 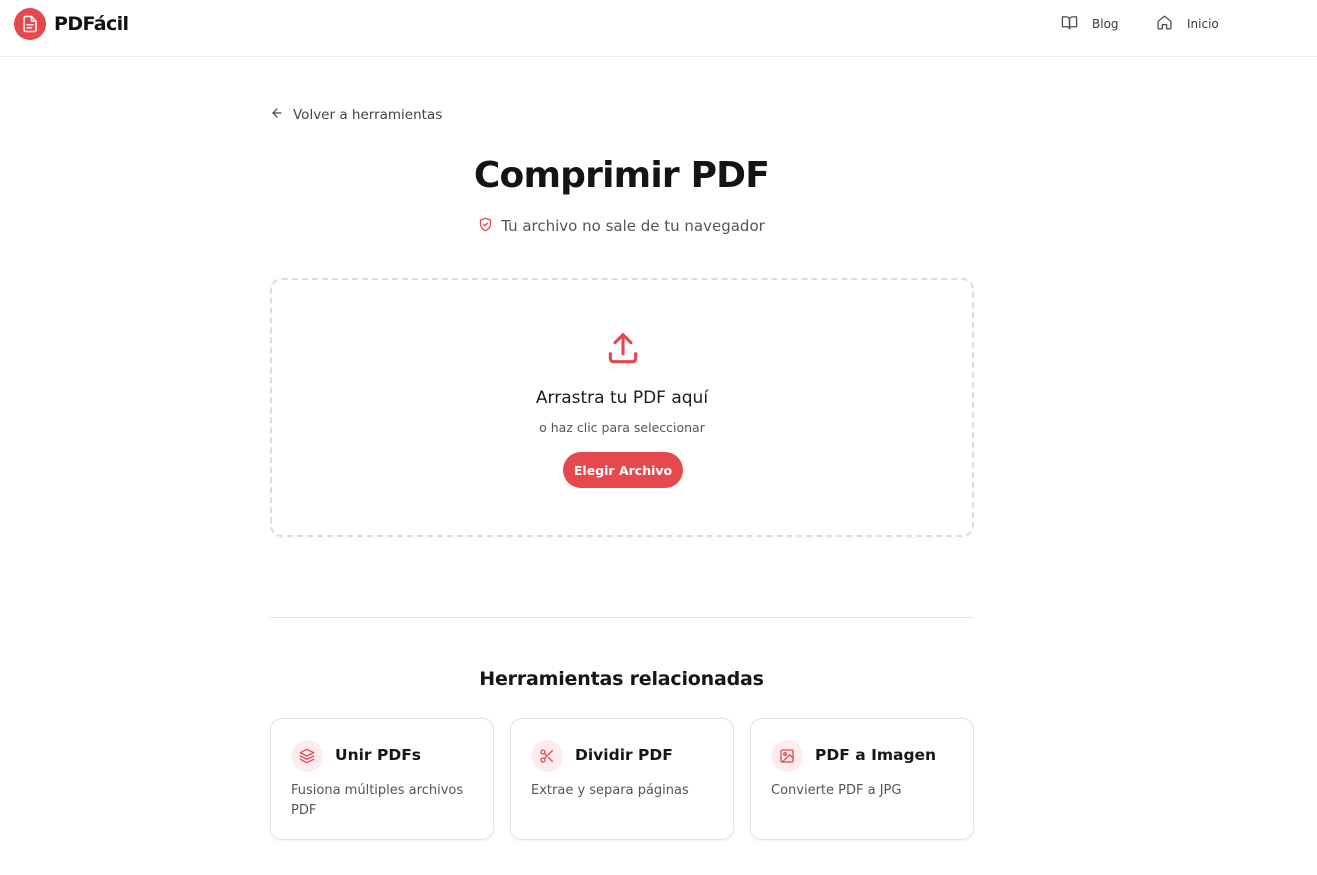 I want to click on choose-file-button: Elegir Archivo, so click(x=623, y=470).